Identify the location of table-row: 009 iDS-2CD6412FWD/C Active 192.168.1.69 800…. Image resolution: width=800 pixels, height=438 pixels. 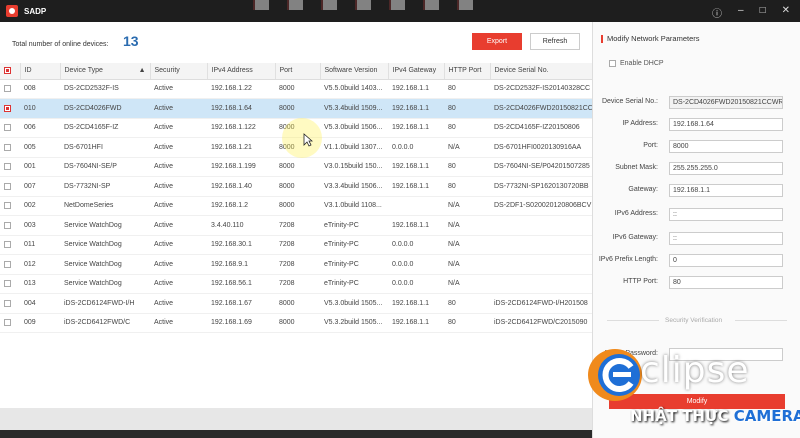
(296, 323).